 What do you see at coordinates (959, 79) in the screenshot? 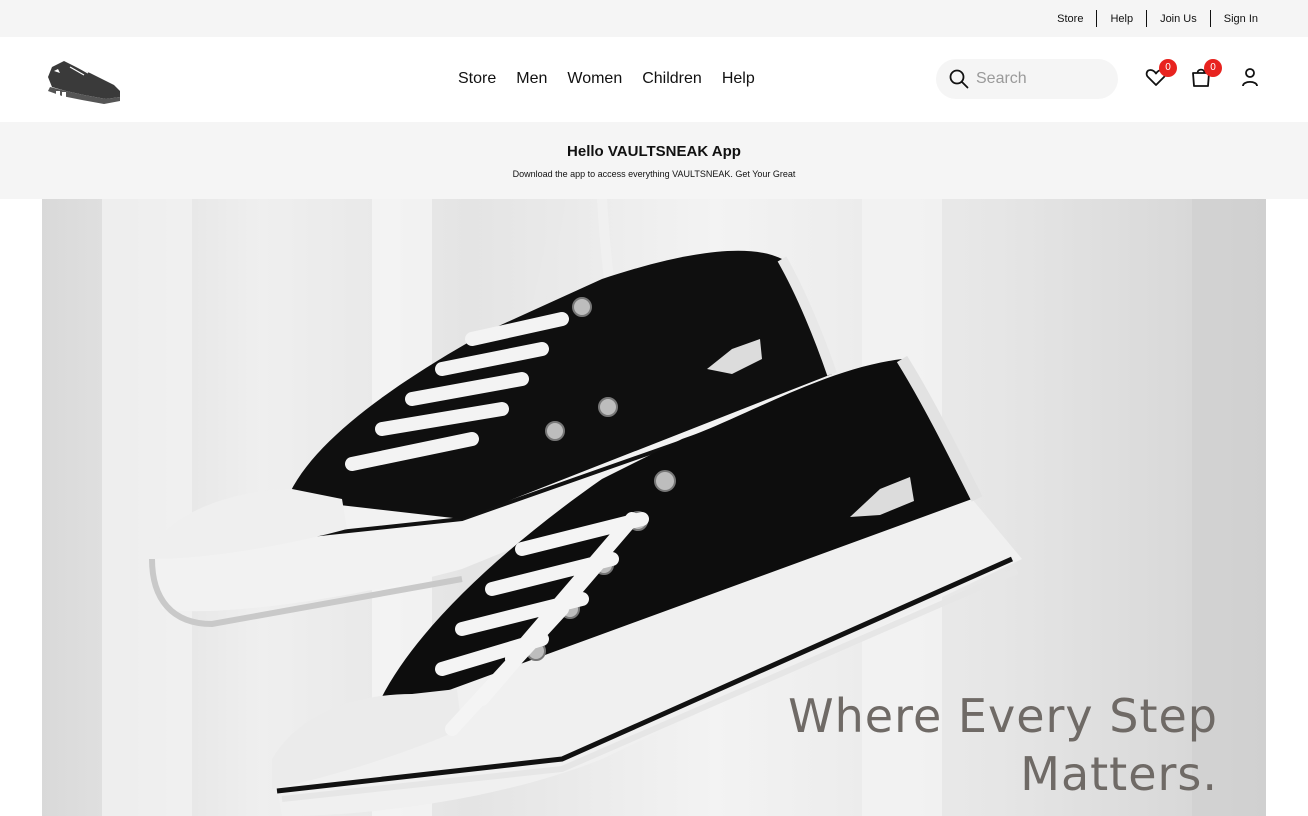
I see `search-icon` at bounding box center [959, 79].